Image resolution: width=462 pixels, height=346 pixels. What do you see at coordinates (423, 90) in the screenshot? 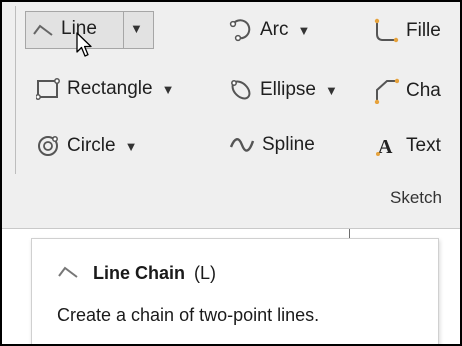
I see `chamfer-label: Cha` at bounding box center [423, 90].